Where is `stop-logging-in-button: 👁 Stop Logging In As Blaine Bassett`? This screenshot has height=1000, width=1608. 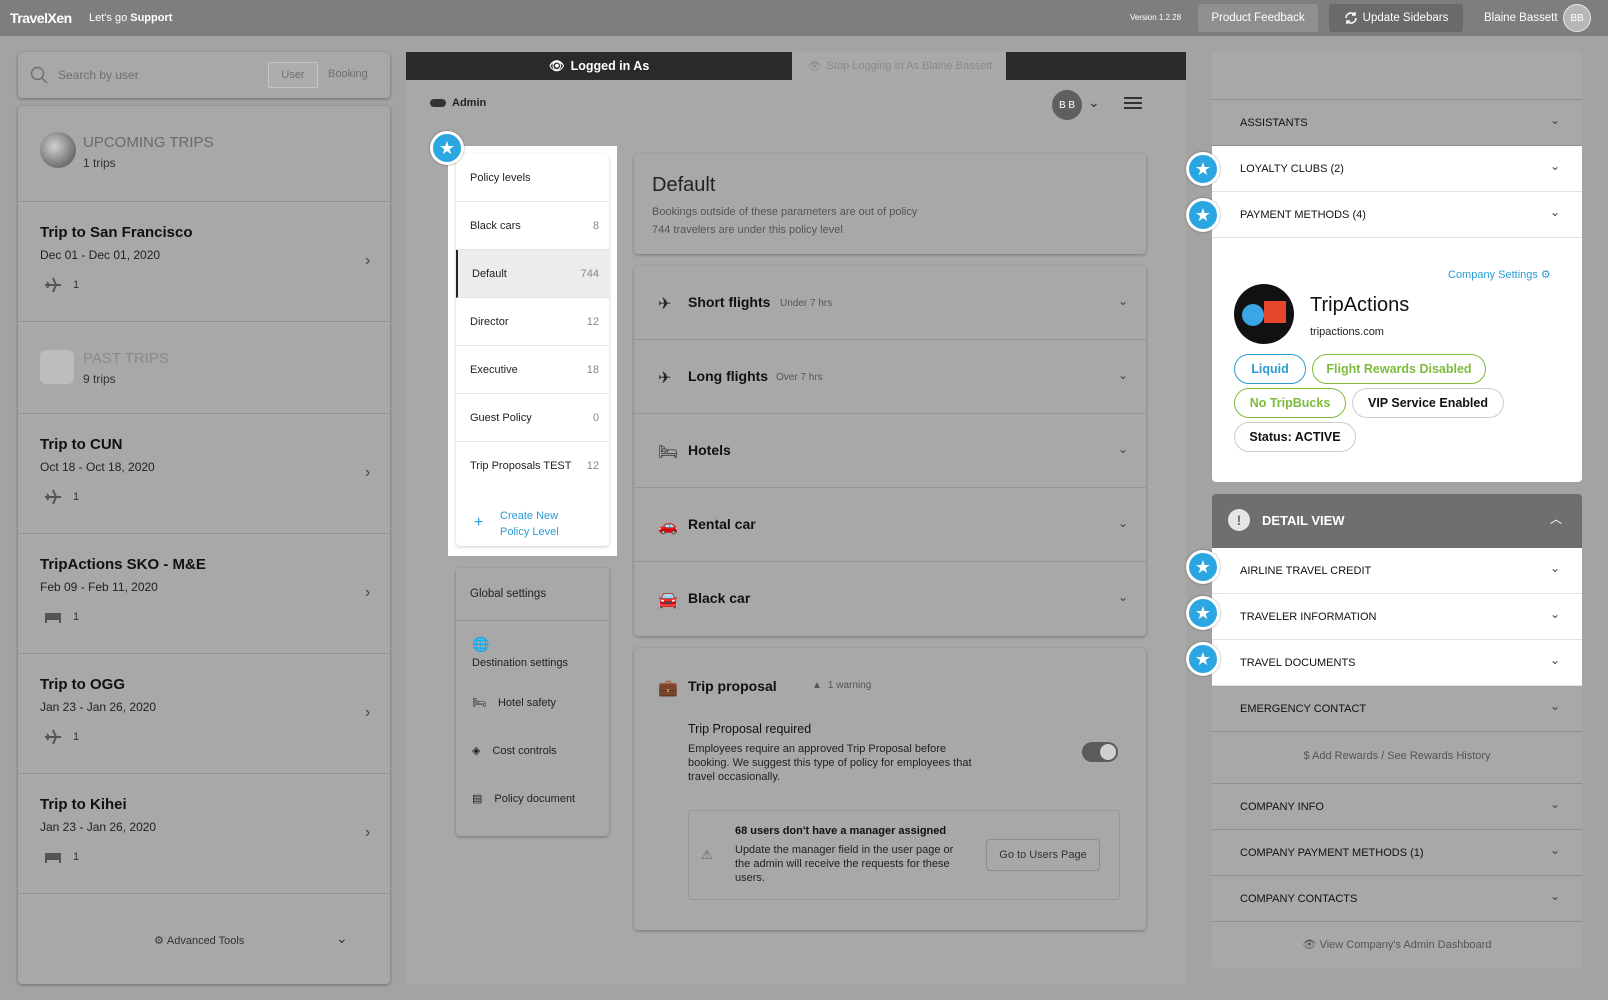 stop-logging-in-button: 👁 Stop Logging In As Blaine Bassett is located at coordinates (900, 66).